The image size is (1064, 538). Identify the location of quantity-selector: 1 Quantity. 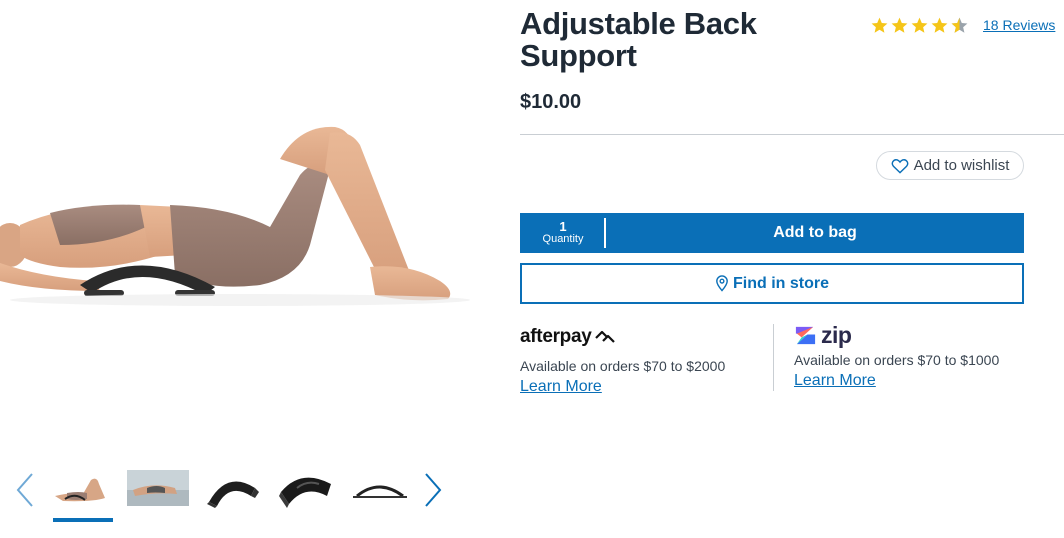
(563, 233).